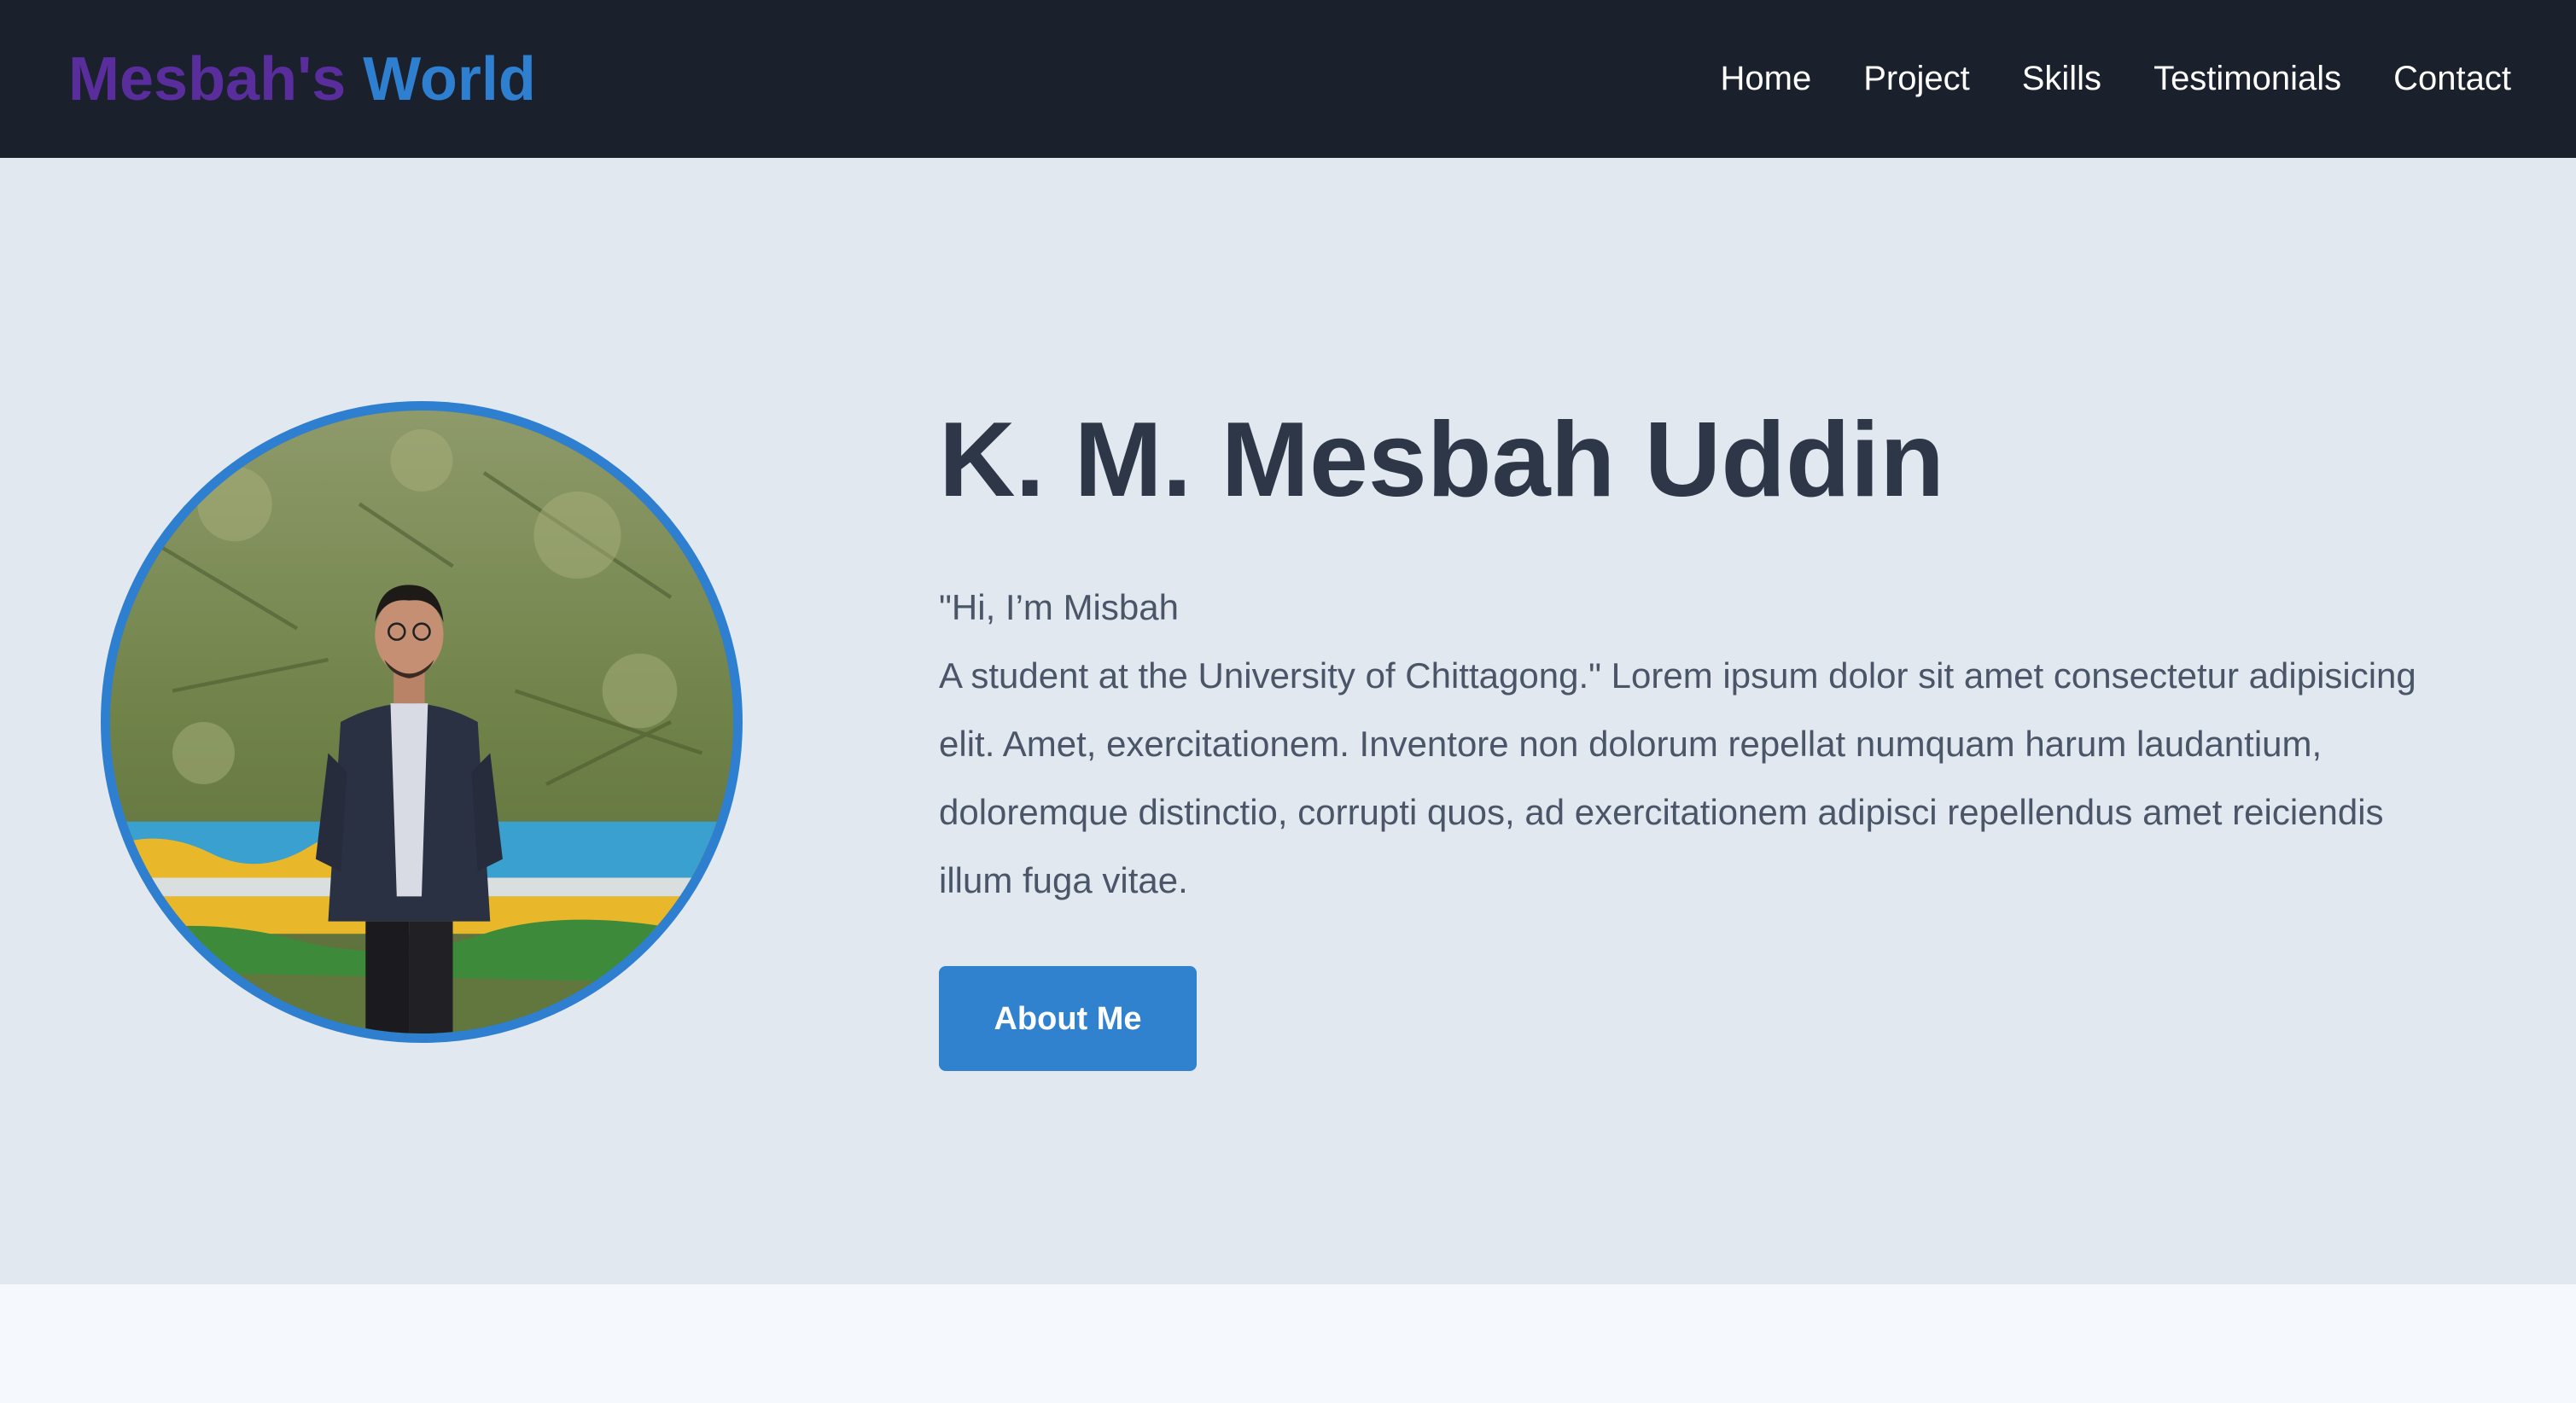 This screenshot has height=1403, width=2576. What do you see at coordinates (1068, 1018) in the screenshot?
I see `about-me-button: About Me` at bounding box center [1068, 1018].